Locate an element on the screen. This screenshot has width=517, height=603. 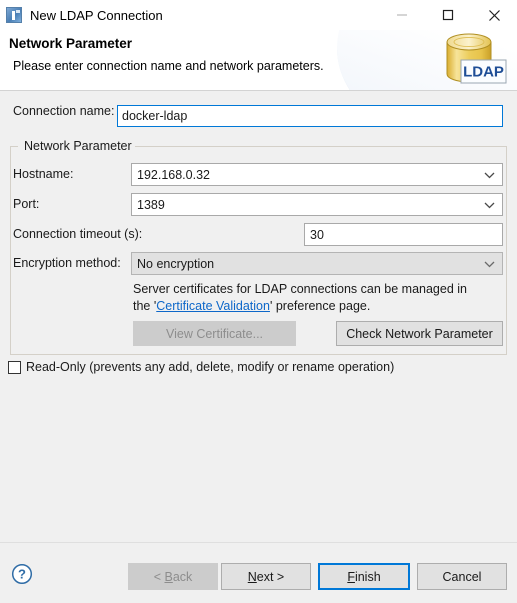
check-network-parameter-label: Check Network Parameter is located at coordinates (419, 333).